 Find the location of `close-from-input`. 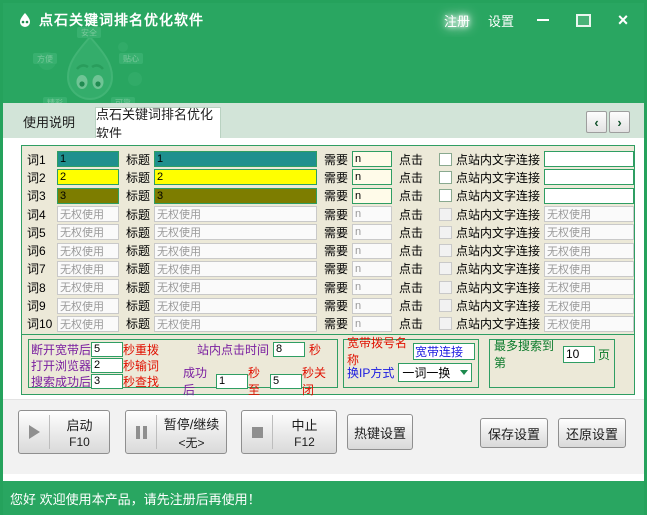

close-from-input is located at coordinates (232, 381).